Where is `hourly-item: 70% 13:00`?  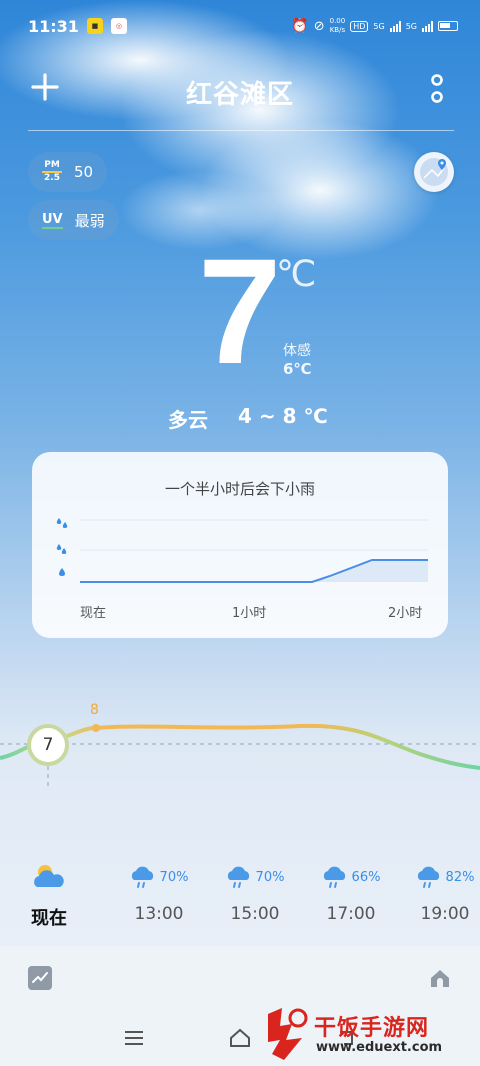 hourly-item: 70% 13:00 is located at coordinates (159, 893).